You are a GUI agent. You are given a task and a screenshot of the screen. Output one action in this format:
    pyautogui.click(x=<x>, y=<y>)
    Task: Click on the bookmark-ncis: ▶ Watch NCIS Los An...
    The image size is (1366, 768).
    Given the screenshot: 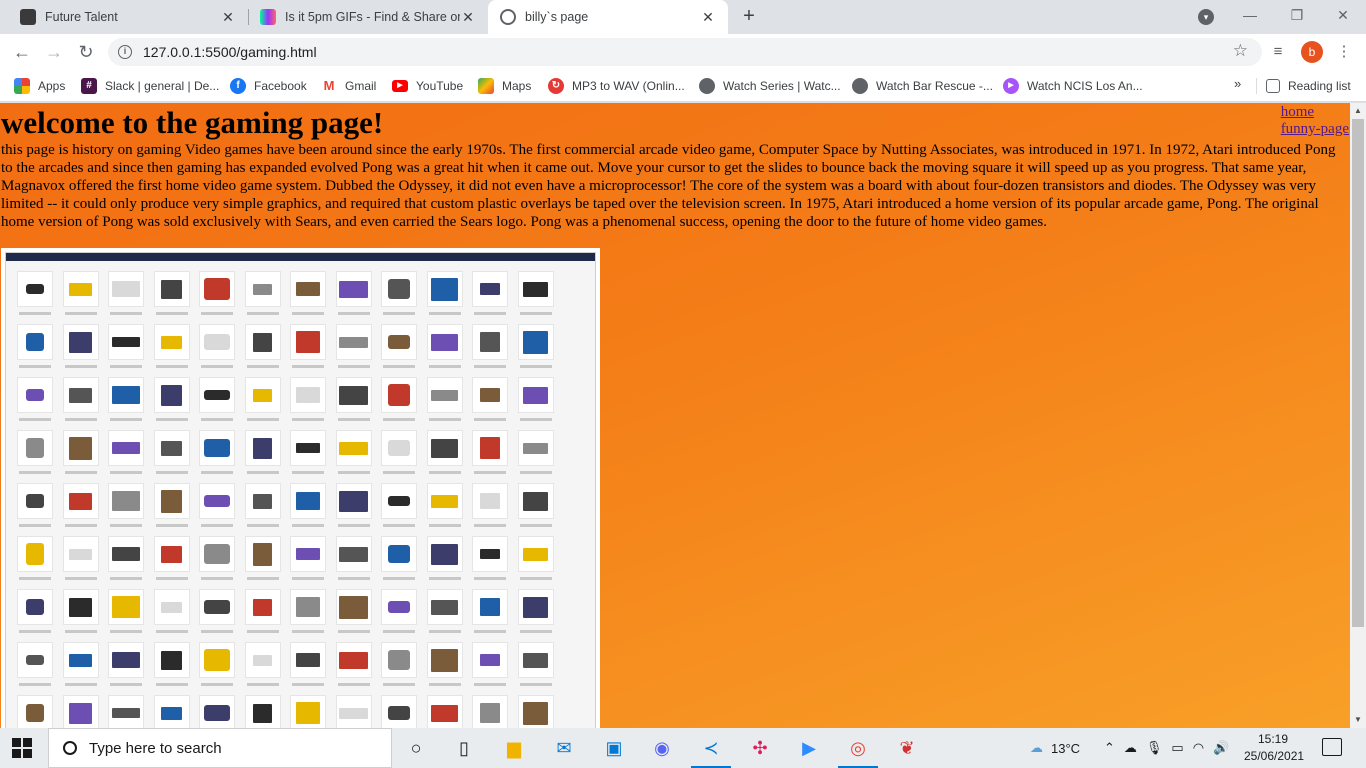 What is the action you would take?
    pyautogui.click(x=1073, y=86)
    